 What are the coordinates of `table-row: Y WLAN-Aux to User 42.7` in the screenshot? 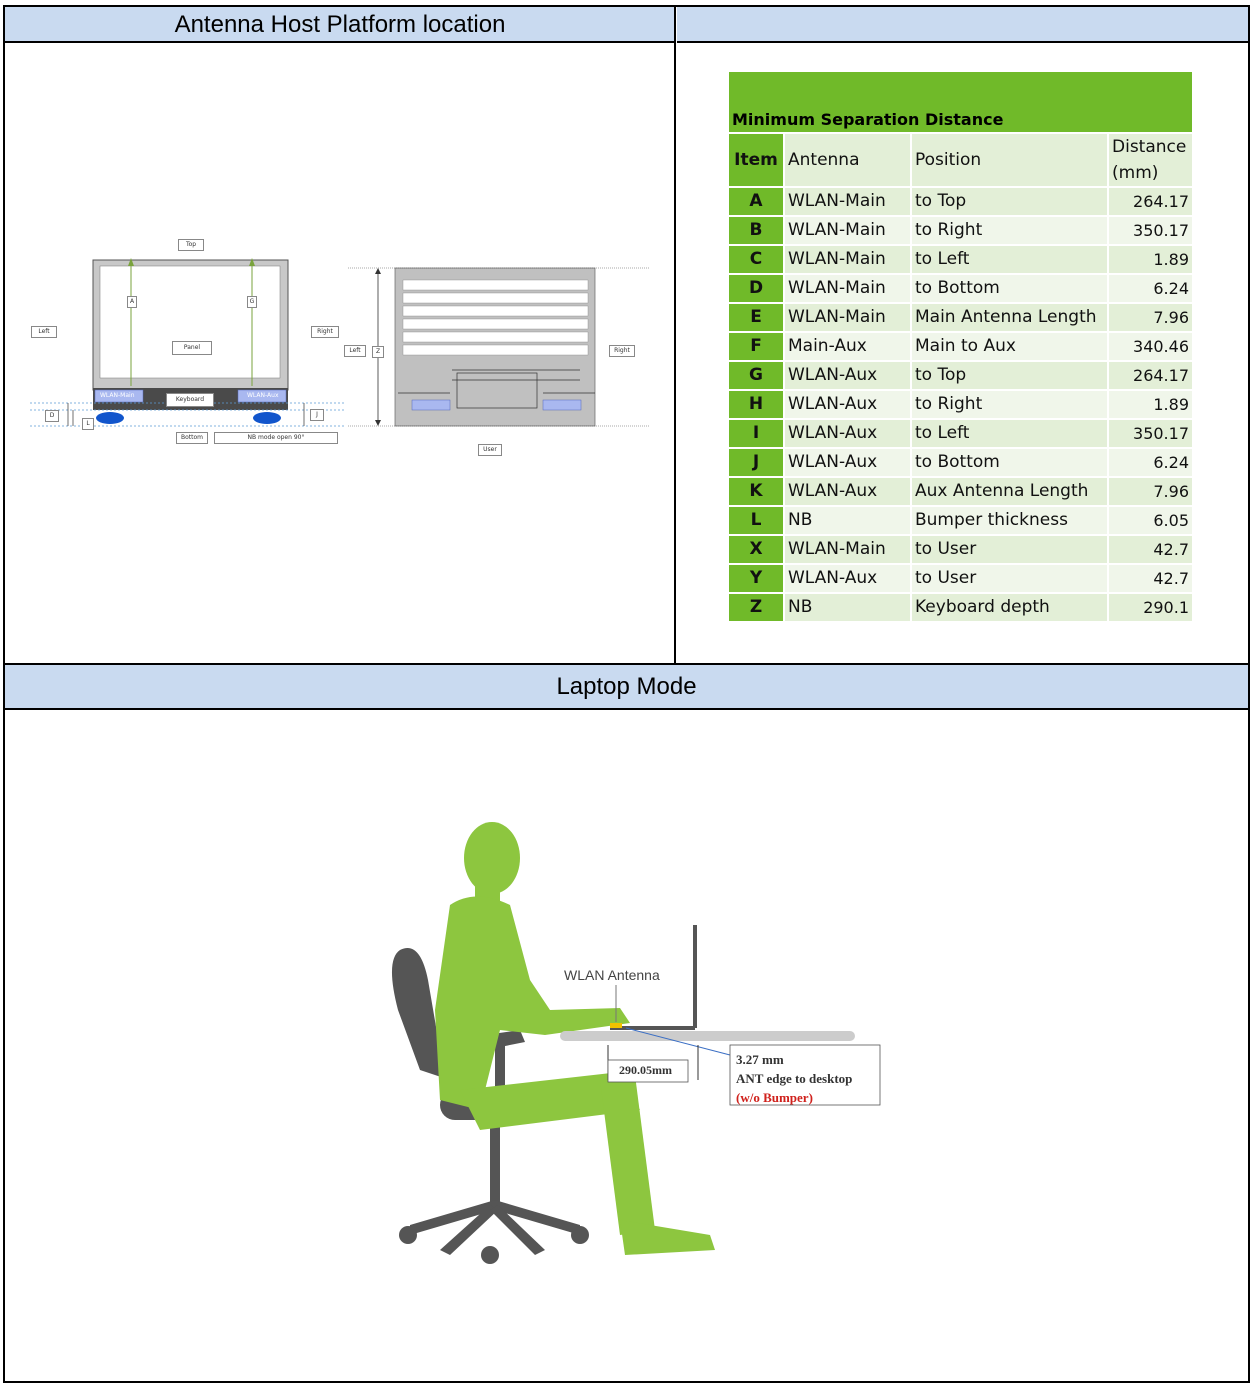 It's located at (960, 578).